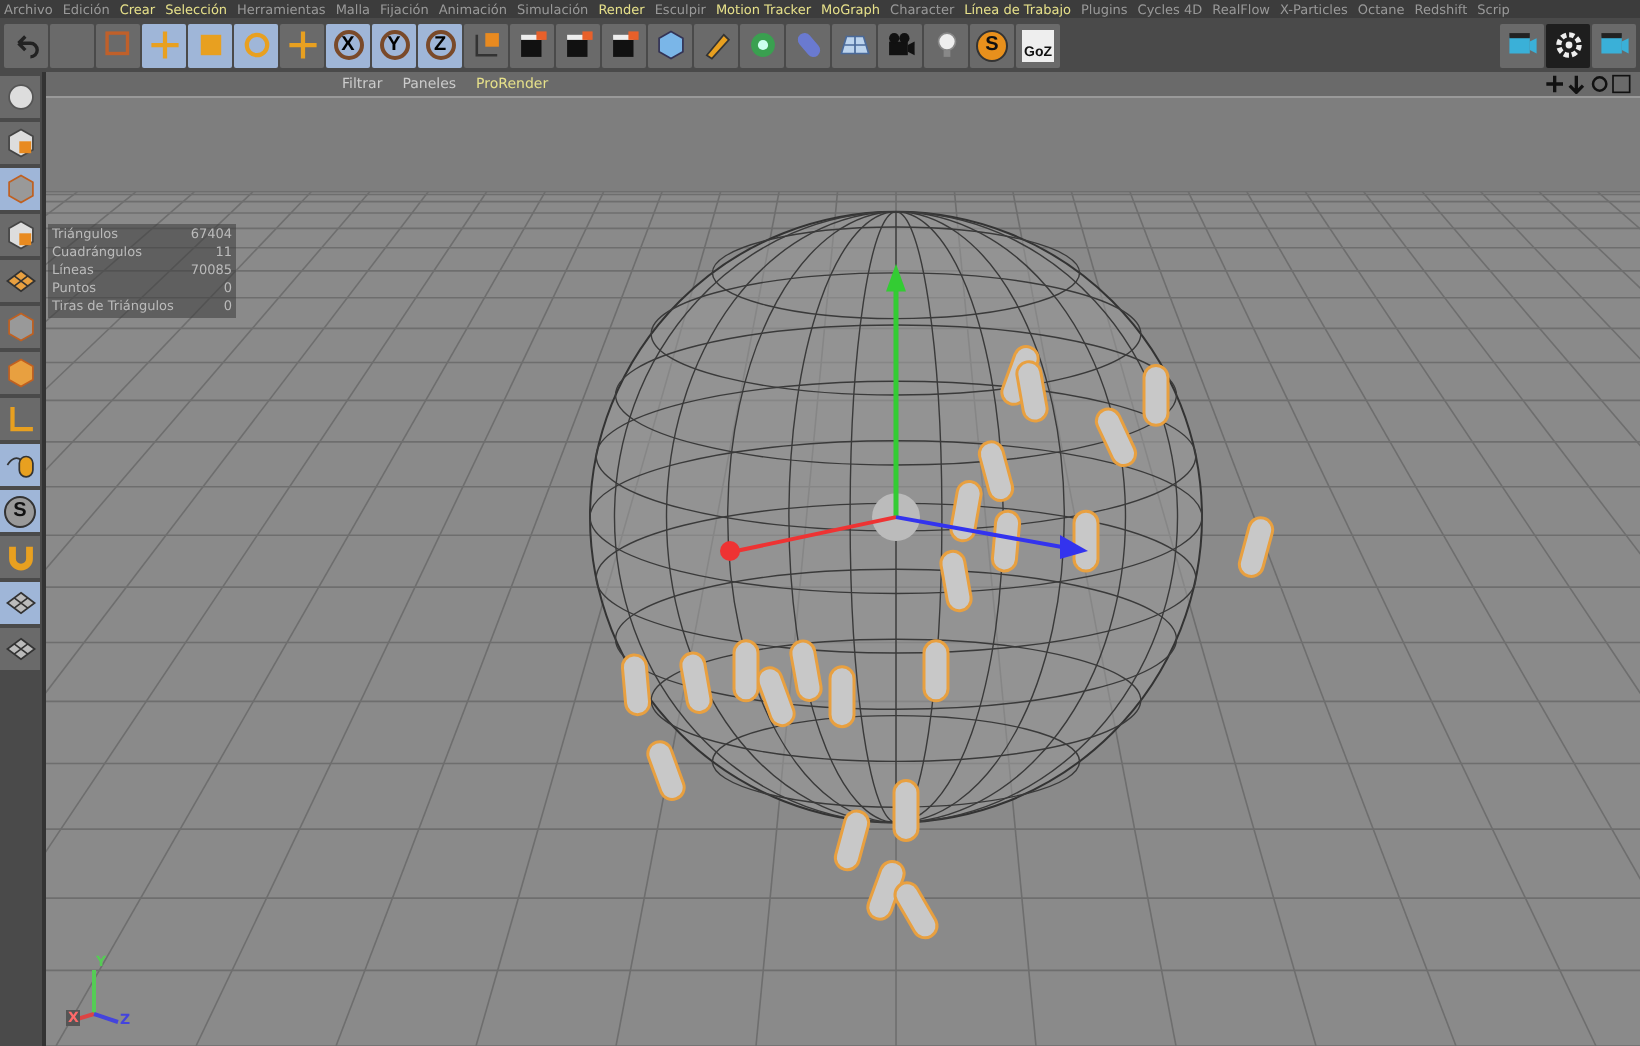 The image size is (1640, 1046). I want to click on settings-icon, so click(1568, 45).